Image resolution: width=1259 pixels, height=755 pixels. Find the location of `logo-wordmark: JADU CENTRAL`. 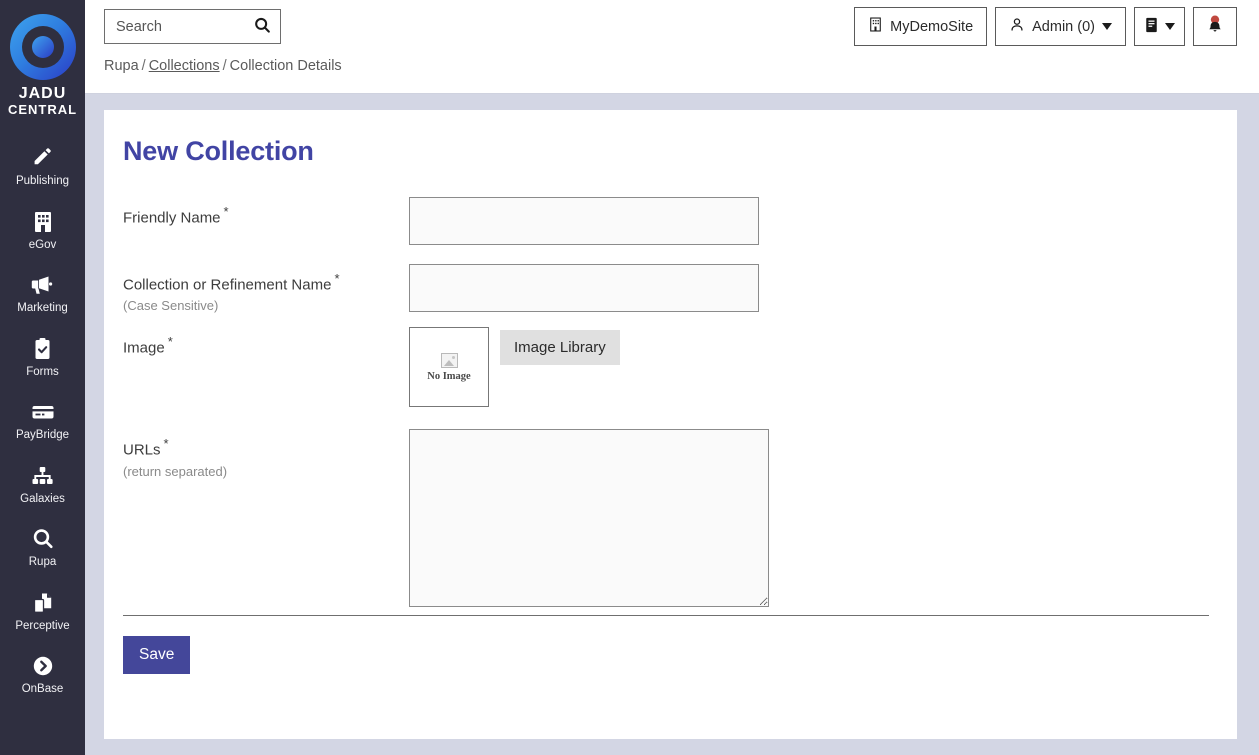

logo-wordmark: JADU CENTRAL is located at coordinates (42, 101).